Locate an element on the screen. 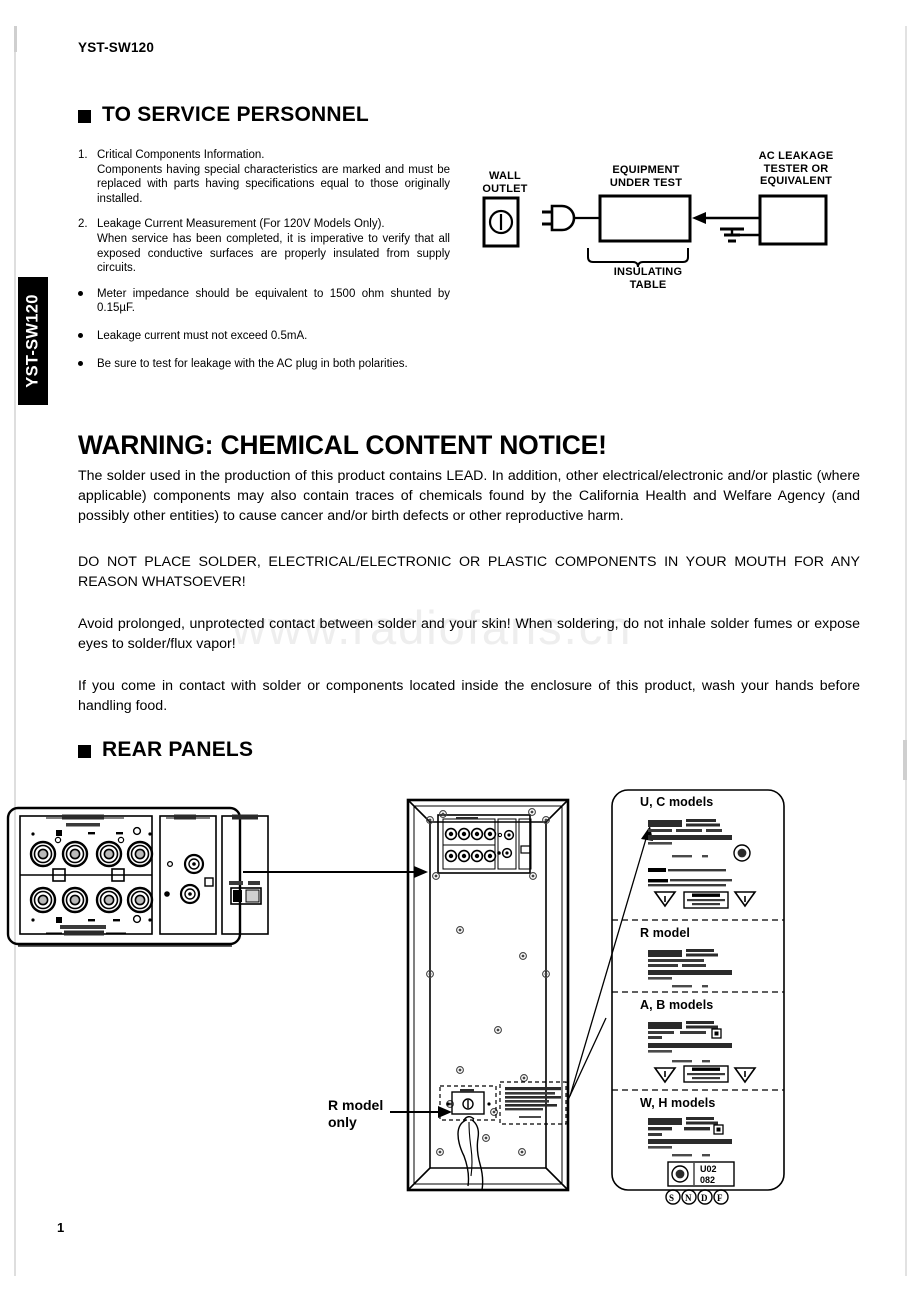 This screenshot has width=920, height=1302. svg-text: U02 is located at coordinates (708, 1169).